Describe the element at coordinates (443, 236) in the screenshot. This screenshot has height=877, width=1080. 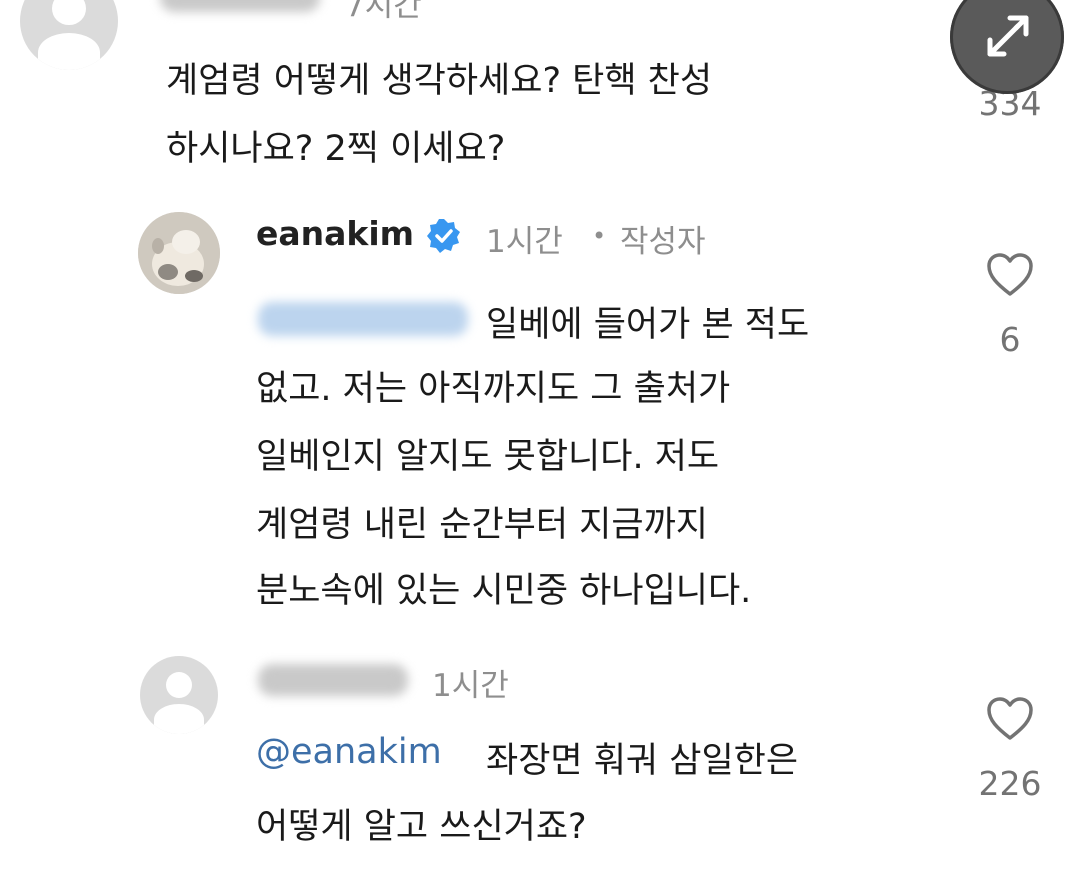
I see `verified-badge-icon` at that location.